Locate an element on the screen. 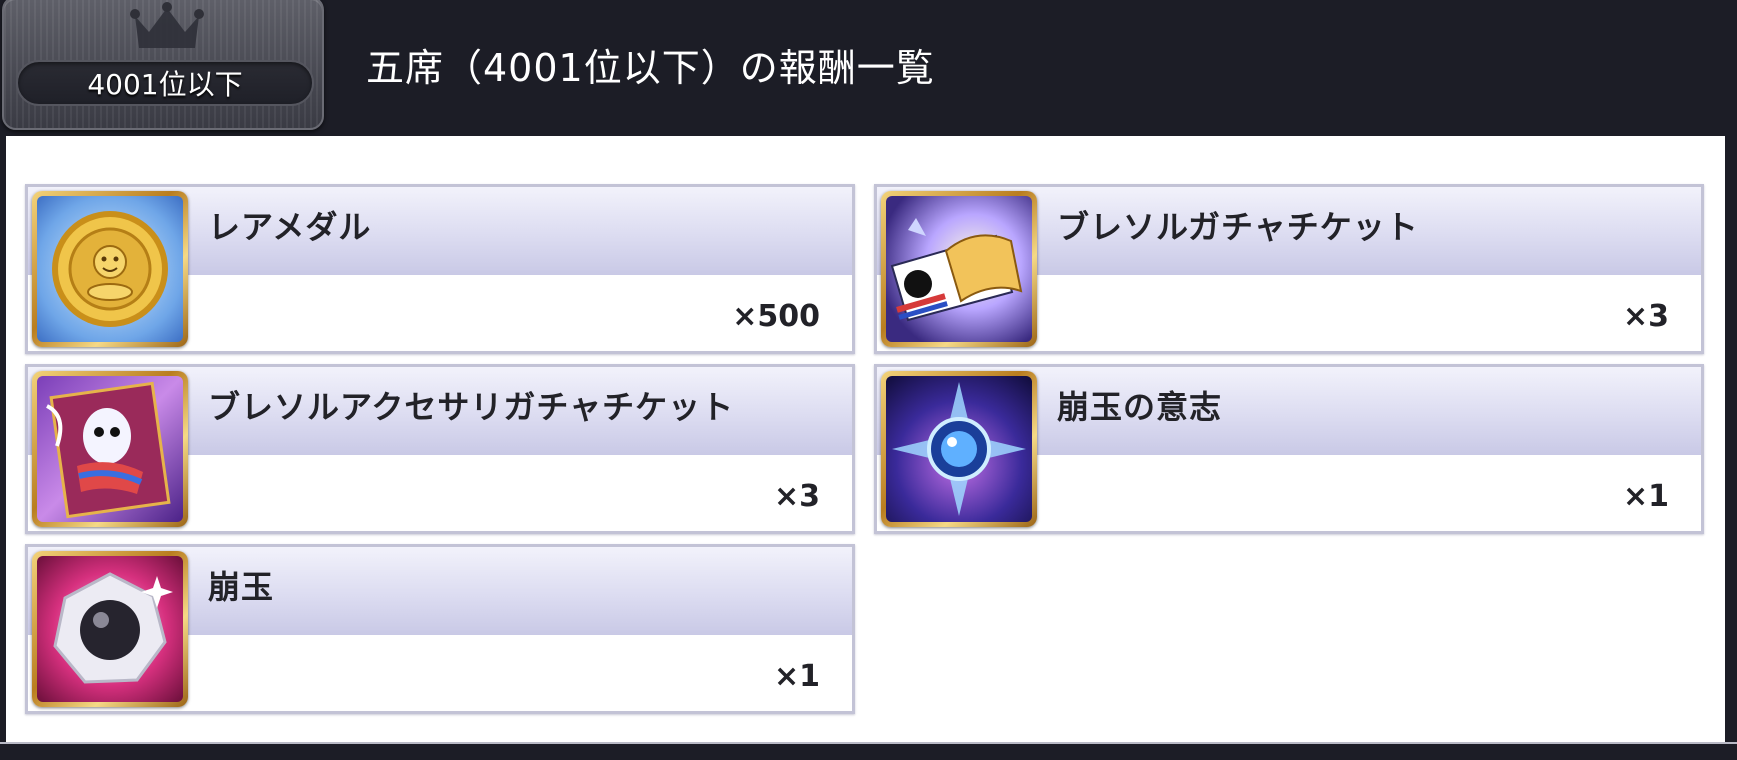 The width and height of the screenshot is (1737, 760). item-name: ブレソルガチャチケット is located at coordinates (1238, 227).